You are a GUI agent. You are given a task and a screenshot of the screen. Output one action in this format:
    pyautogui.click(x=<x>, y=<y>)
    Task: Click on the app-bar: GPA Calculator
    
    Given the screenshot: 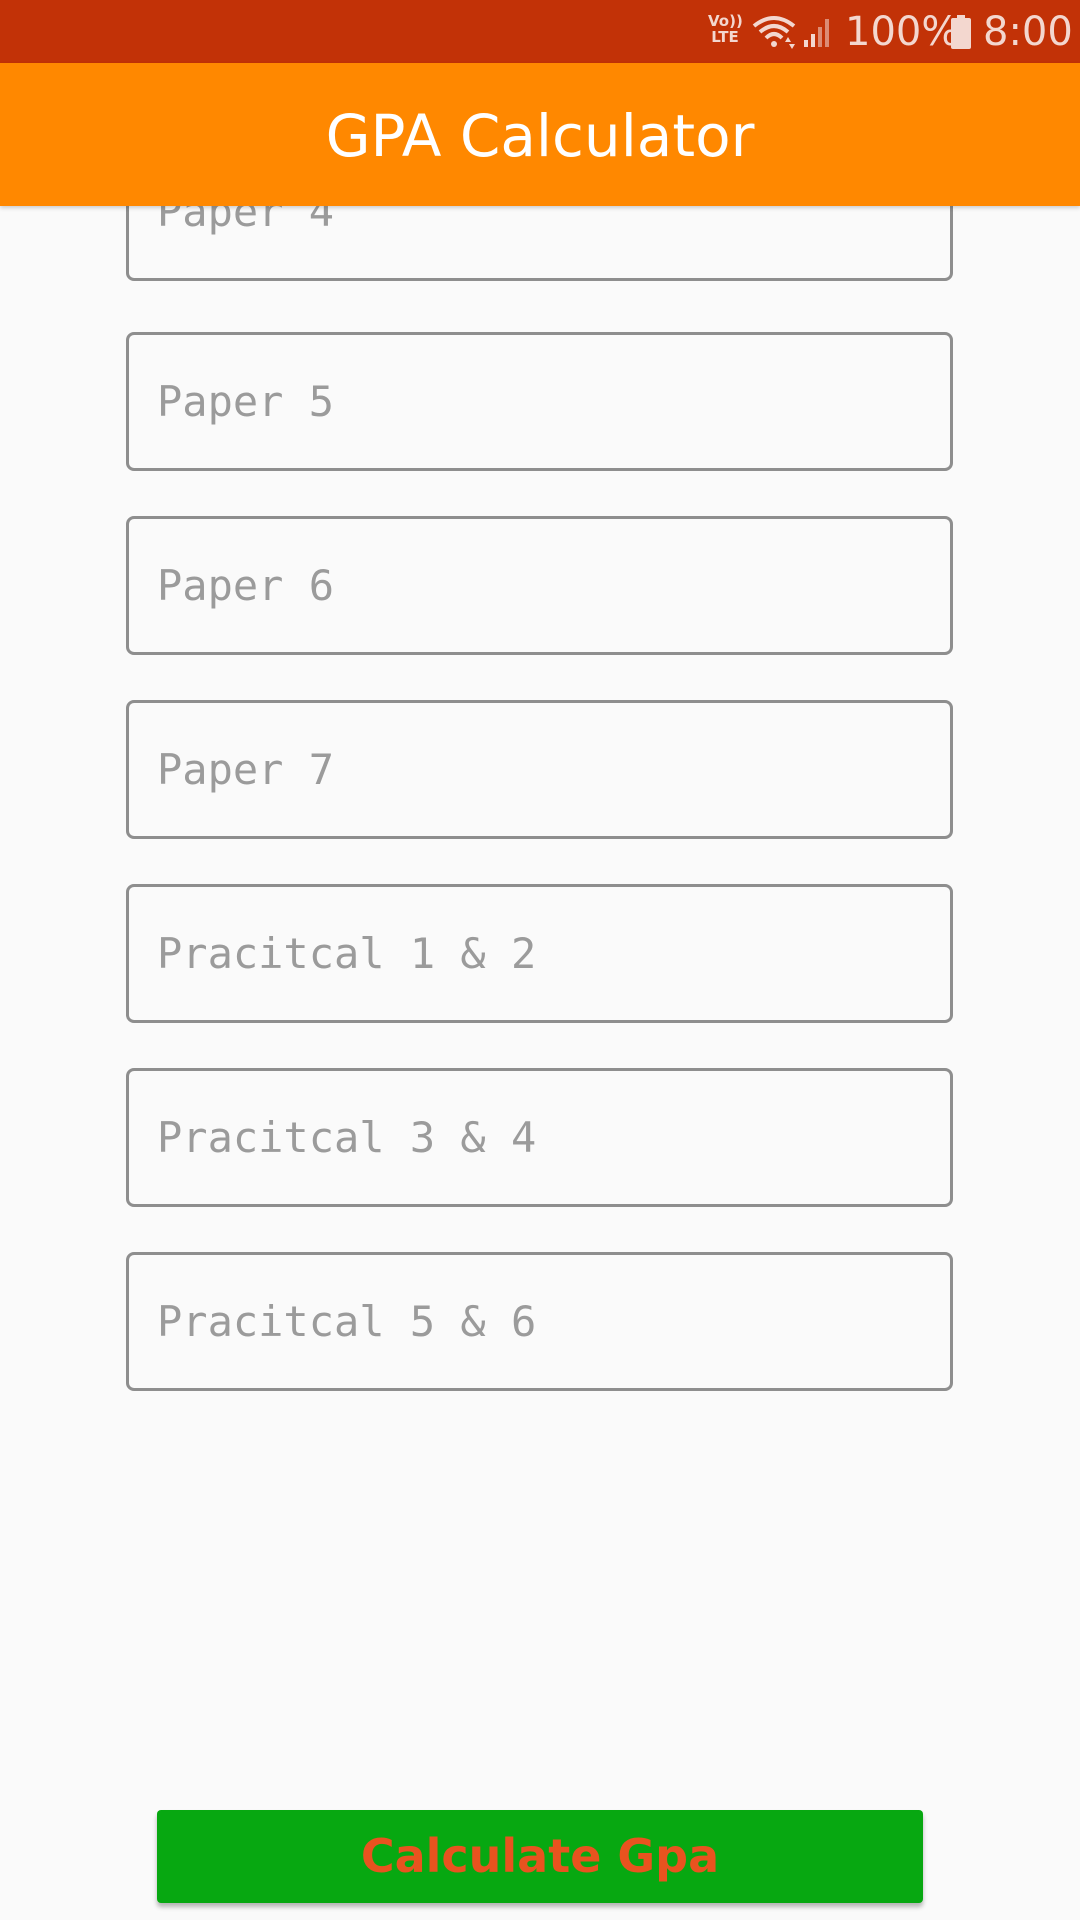 What is the action you would take?
    pyautogui.click(x=540, y=134)
    